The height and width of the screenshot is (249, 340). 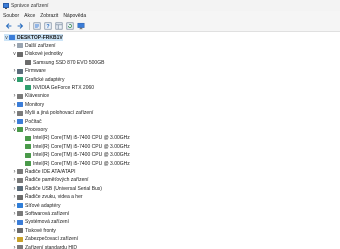 What do you see at coordinates (20, 222) in the screenshot?
I see `system-devices-icon` at bounding box center [20, 222].